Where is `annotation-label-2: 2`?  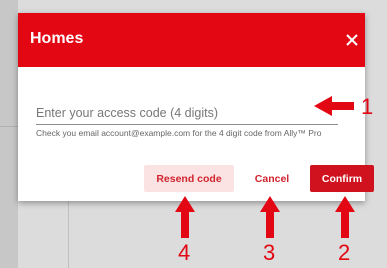
annotation-label-2: 2 is located at coordinates (344, 252).